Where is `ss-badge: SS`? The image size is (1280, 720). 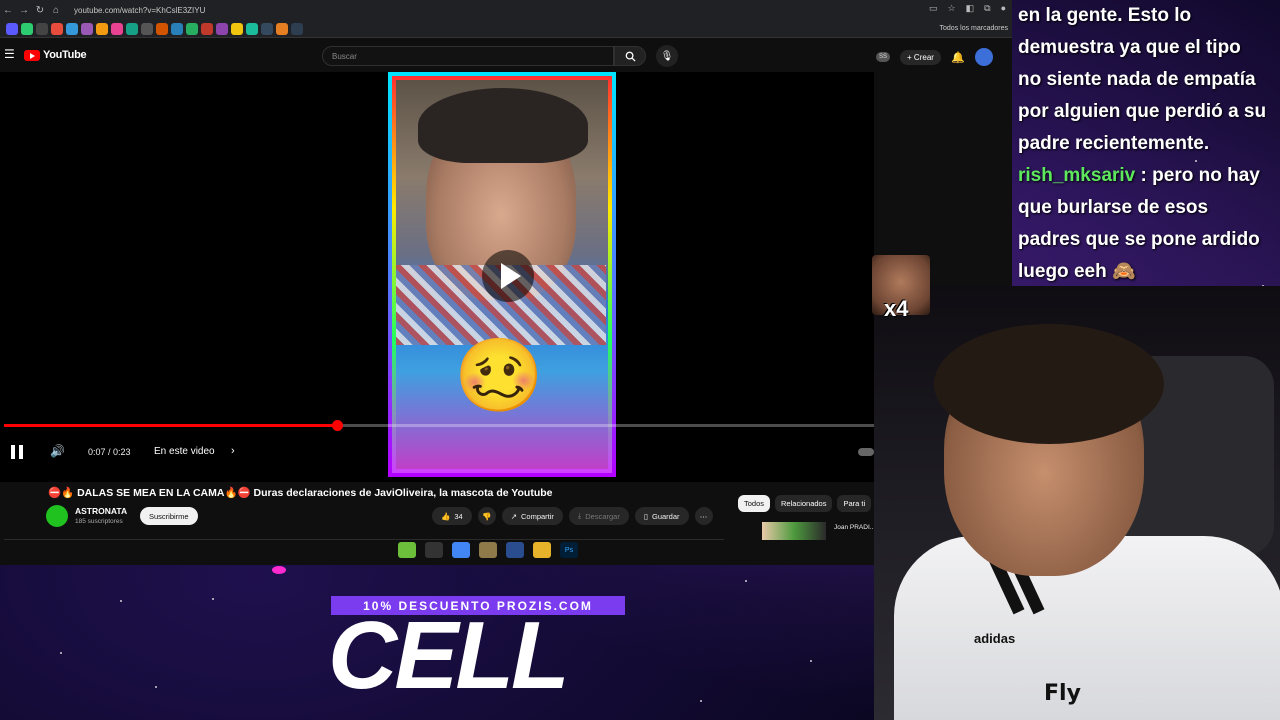
ss-badge: SS is located at coordinates (883, 57).